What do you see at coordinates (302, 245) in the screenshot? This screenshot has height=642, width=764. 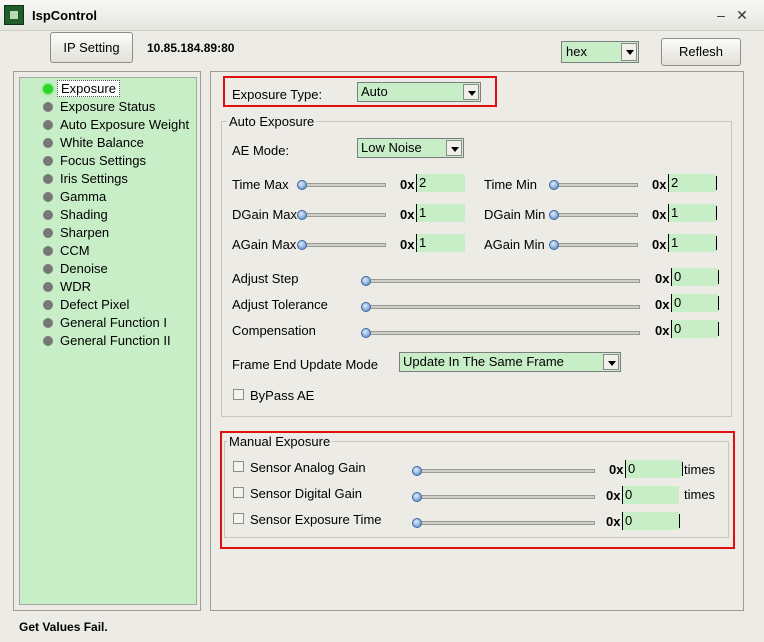 I see `again-max-slider-thumb` at bounding box center [302, 245].